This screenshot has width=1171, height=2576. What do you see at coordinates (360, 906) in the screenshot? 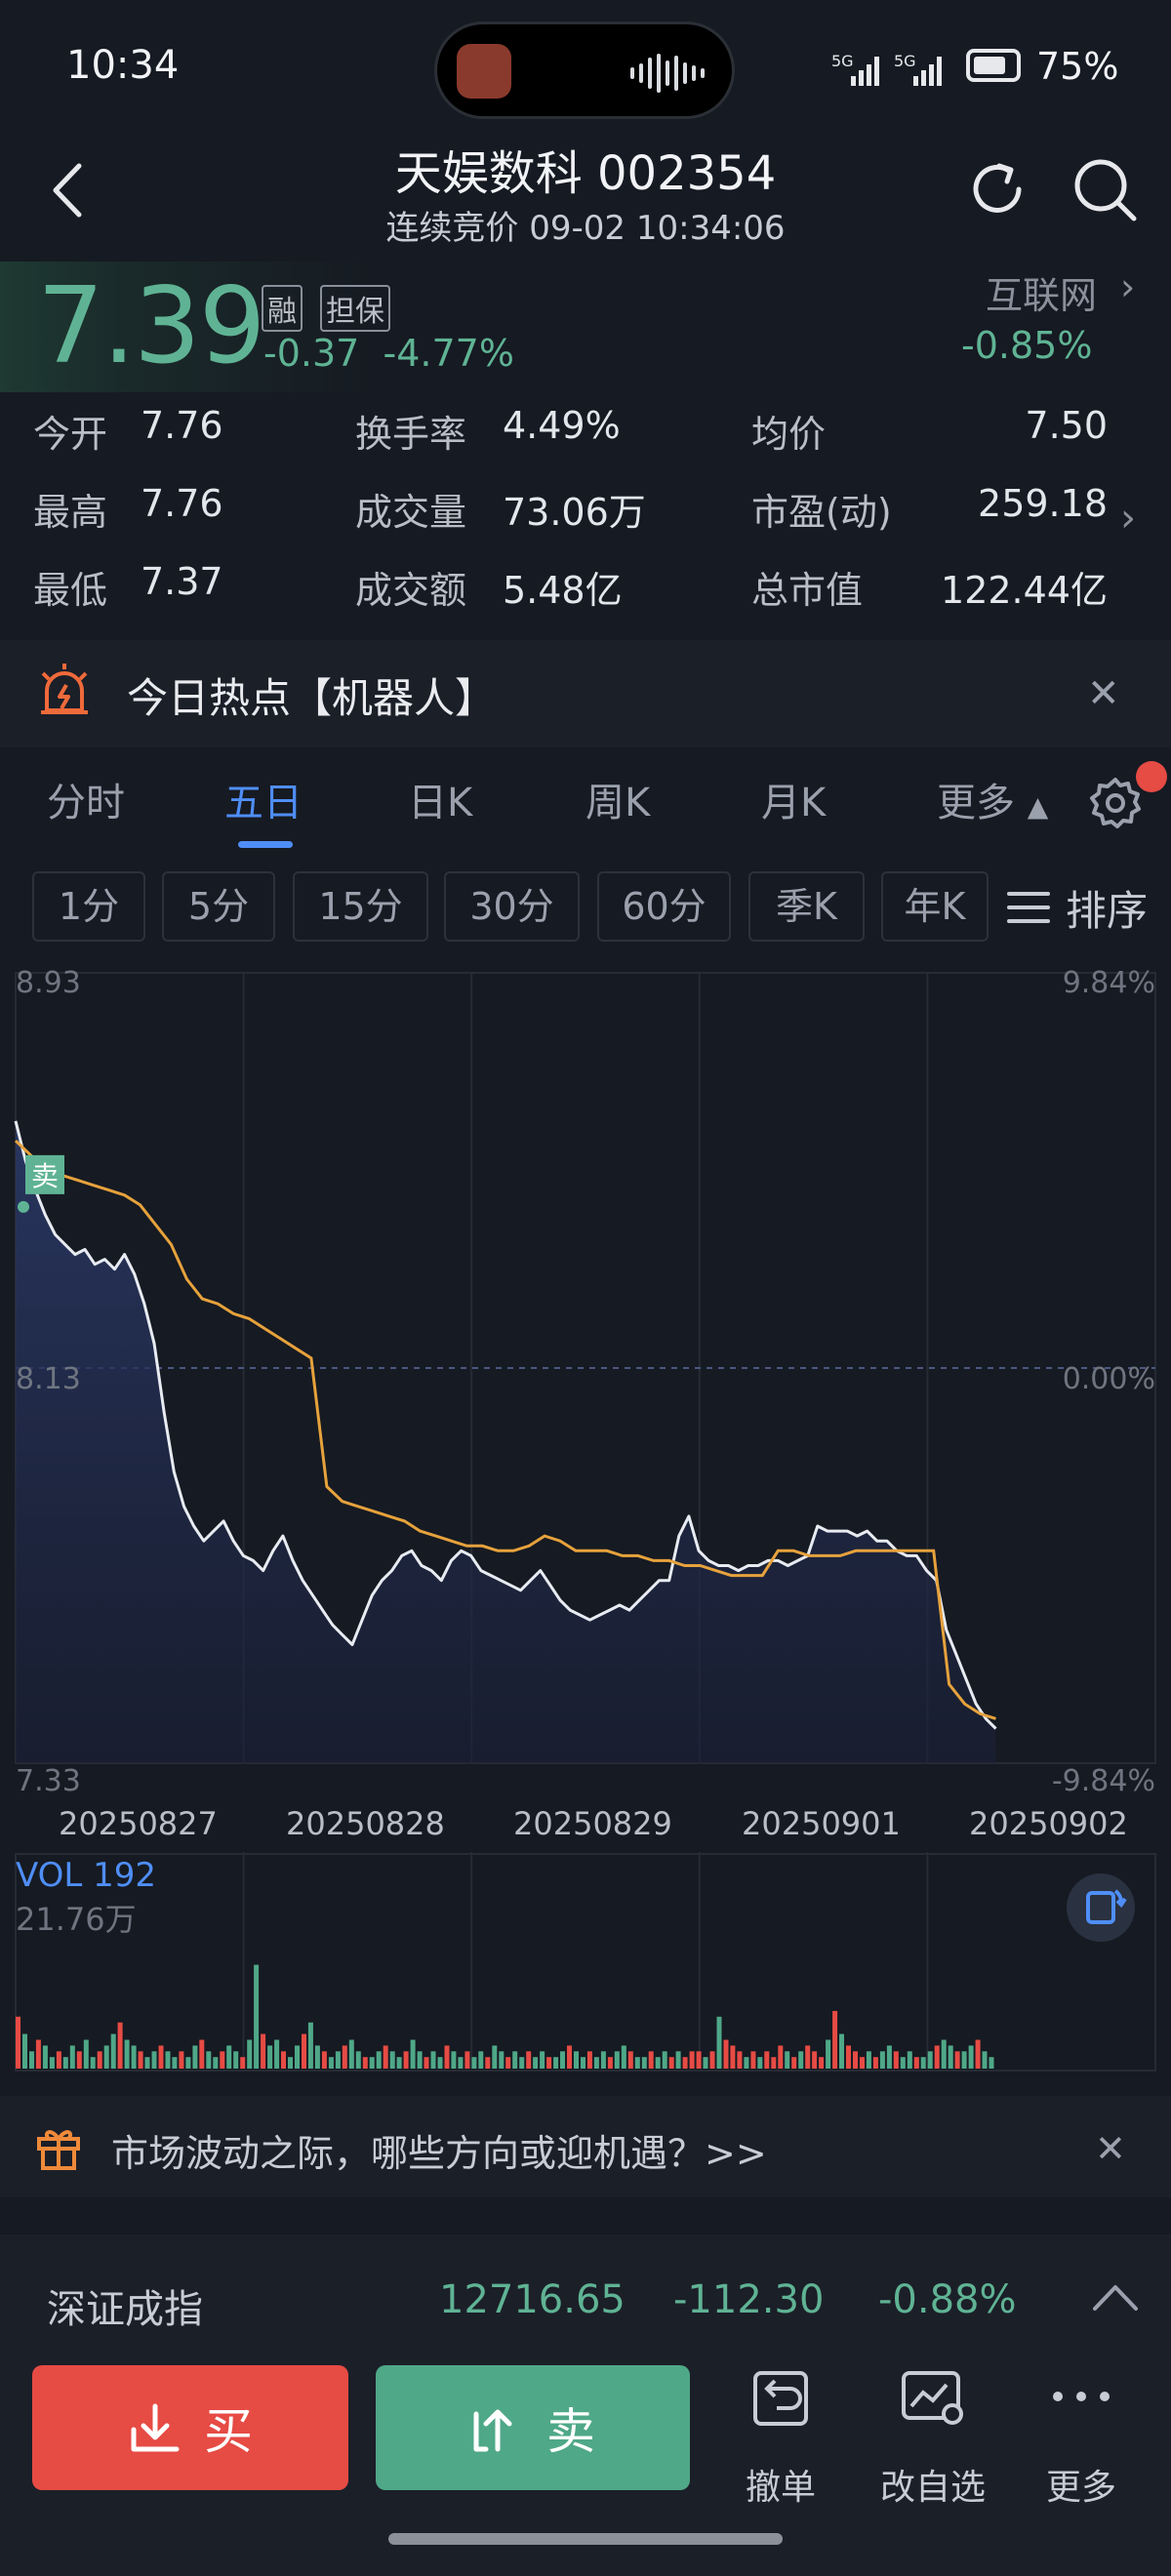
I see `interval-15m: 15分` at bounding box center [360, 906].